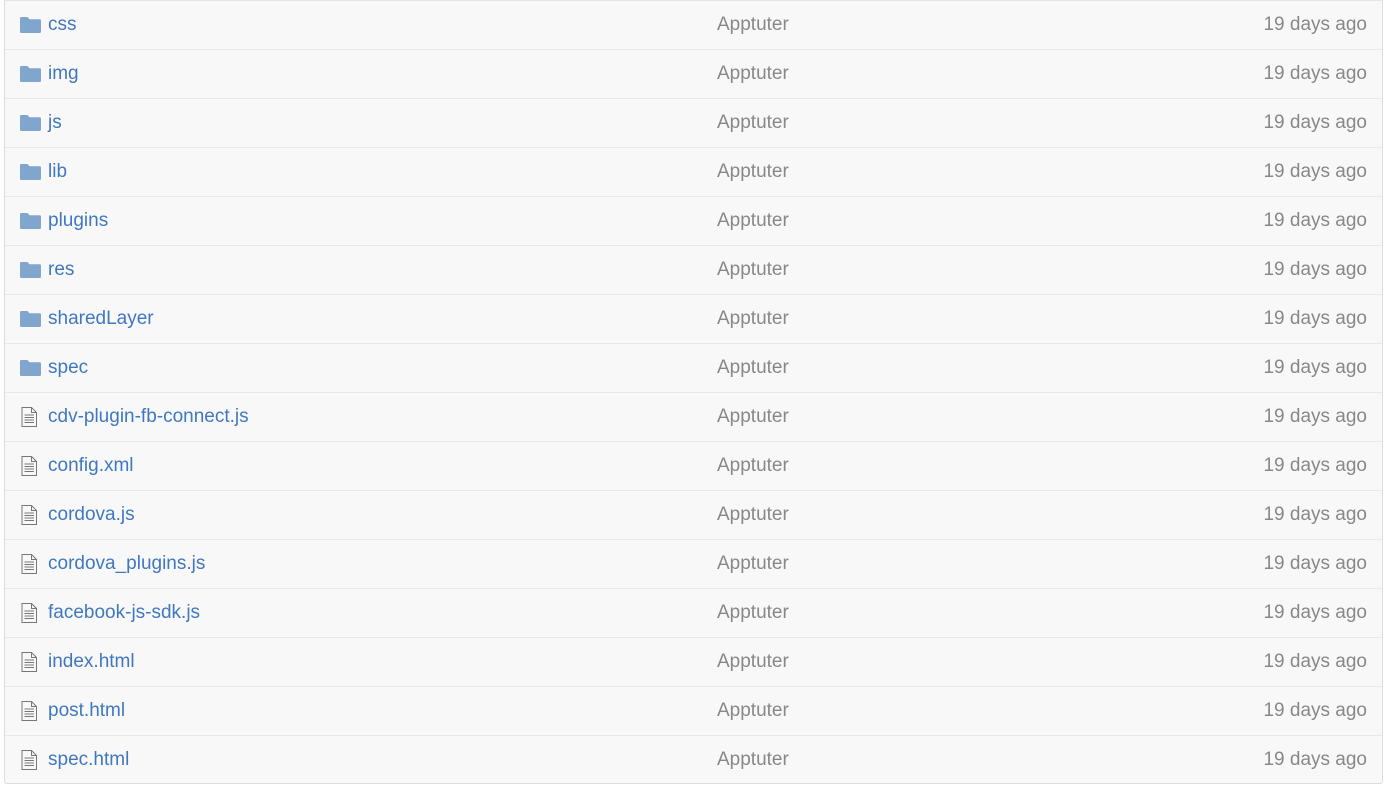 The image size is (1387, 785). Describe the element at coordinates (91, 465) in the screenshot. I see `file-name-link: config.xml` at that location.